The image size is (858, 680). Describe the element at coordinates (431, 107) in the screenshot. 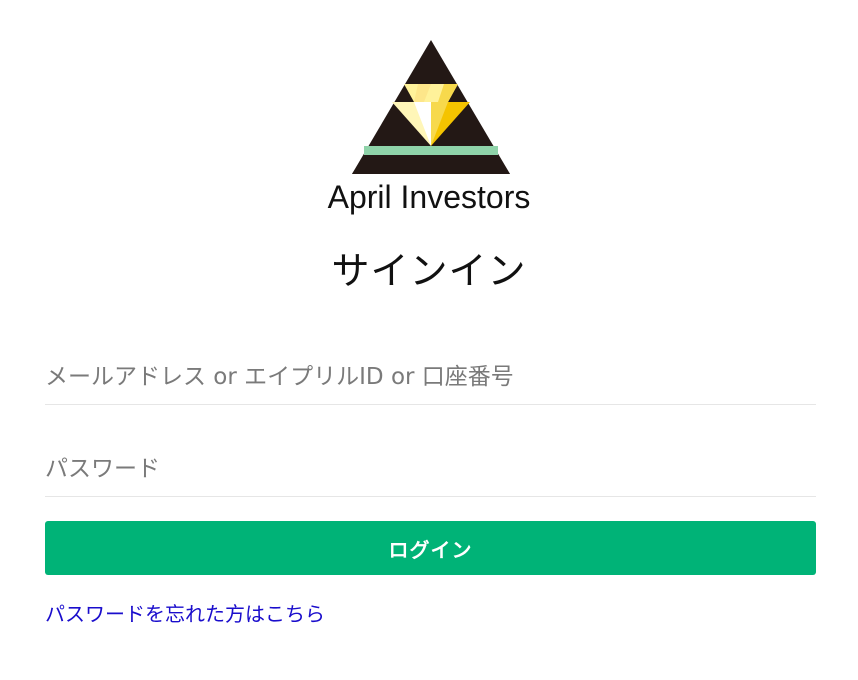

I see `brand-logo-icon` at that location.